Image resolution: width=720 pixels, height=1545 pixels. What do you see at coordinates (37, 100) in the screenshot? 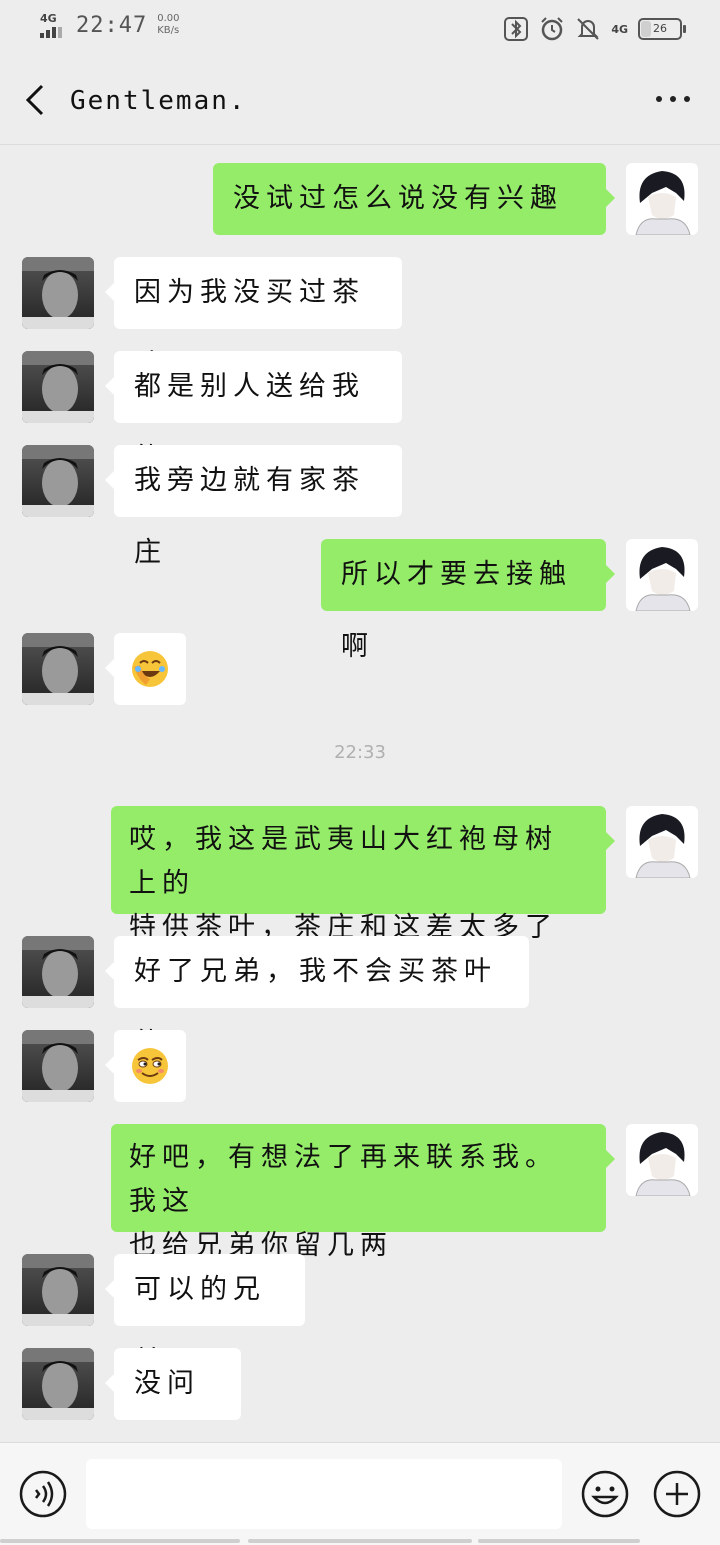
I see `chevron-left-icon` at bounding box center [37, 100].